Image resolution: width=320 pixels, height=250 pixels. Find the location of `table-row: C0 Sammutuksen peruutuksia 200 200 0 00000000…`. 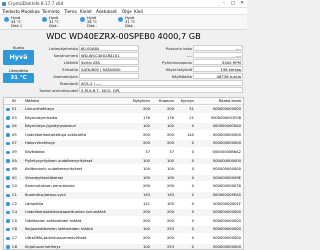

table-row: C0 Sammutuksen peruutuksia 200 200 0 00000000… is located at coordinates (123, 186).